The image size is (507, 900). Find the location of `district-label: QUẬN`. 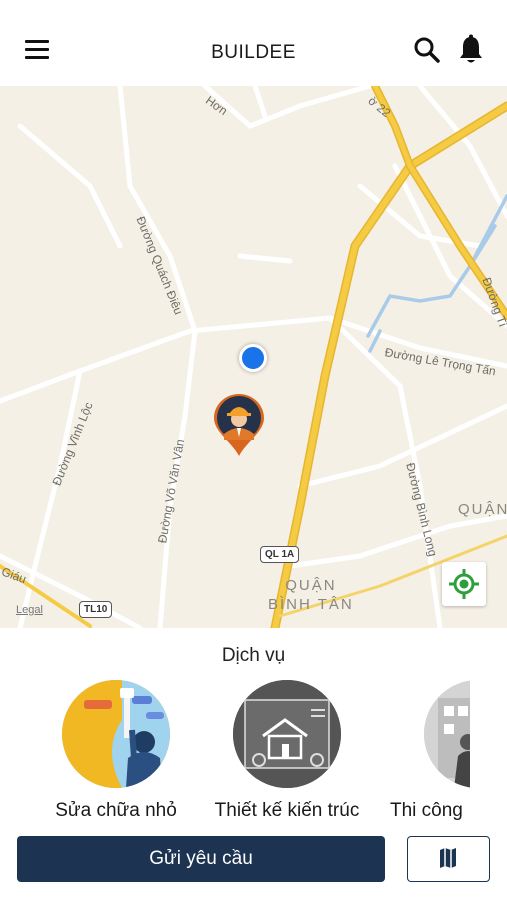

district-label: QUẬN is located at coordinates (482, 509).